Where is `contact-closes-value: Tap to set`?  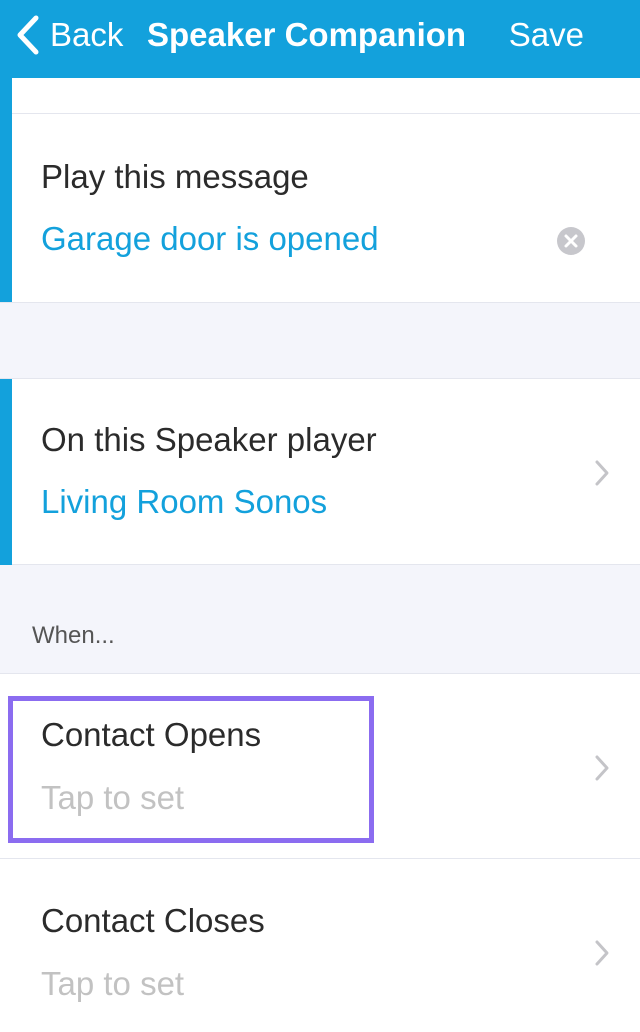 contact-closes-value: Tap to set is located at coordinates (113, 983).